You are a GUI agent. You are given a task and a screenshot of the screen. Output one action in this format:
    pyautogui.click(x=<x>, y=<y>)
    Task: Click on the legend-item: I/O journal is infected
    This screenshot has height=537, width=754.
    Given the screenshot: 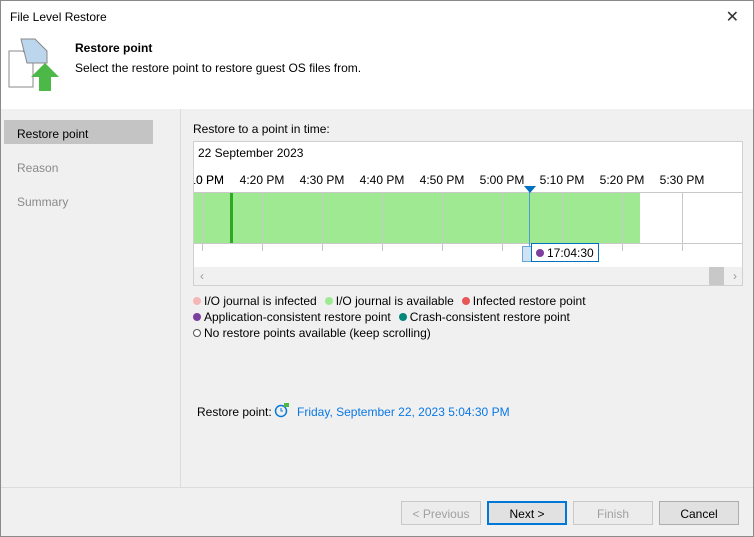 What is the action you would take?
    pyautogui.click(x=255, y=301)
    